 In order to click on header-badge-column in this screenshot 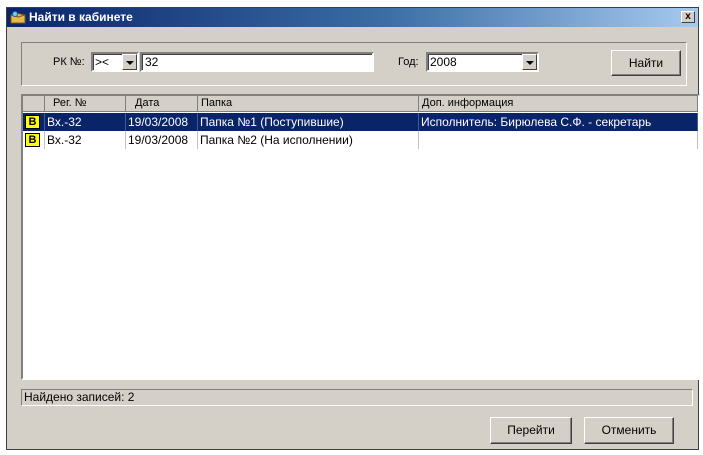, I will do `click(34, 104)`.